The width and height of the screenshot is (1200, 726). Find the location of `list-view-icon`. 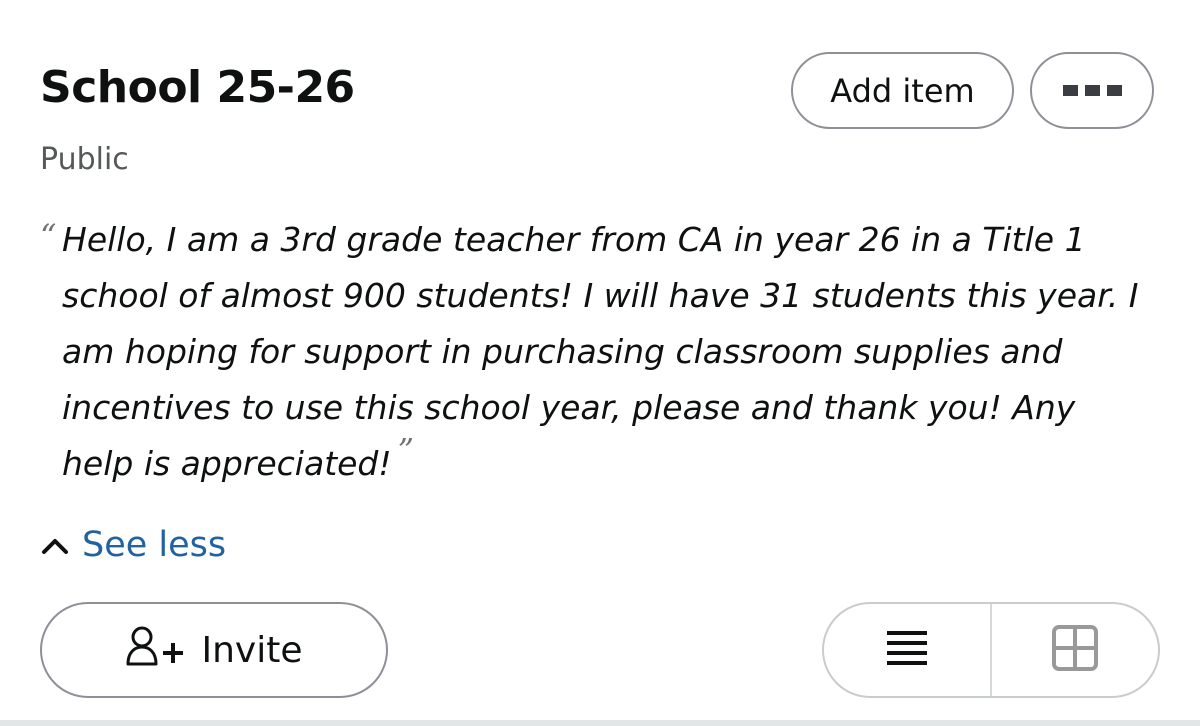

list-view-icon is located at coordinates (907, 650).